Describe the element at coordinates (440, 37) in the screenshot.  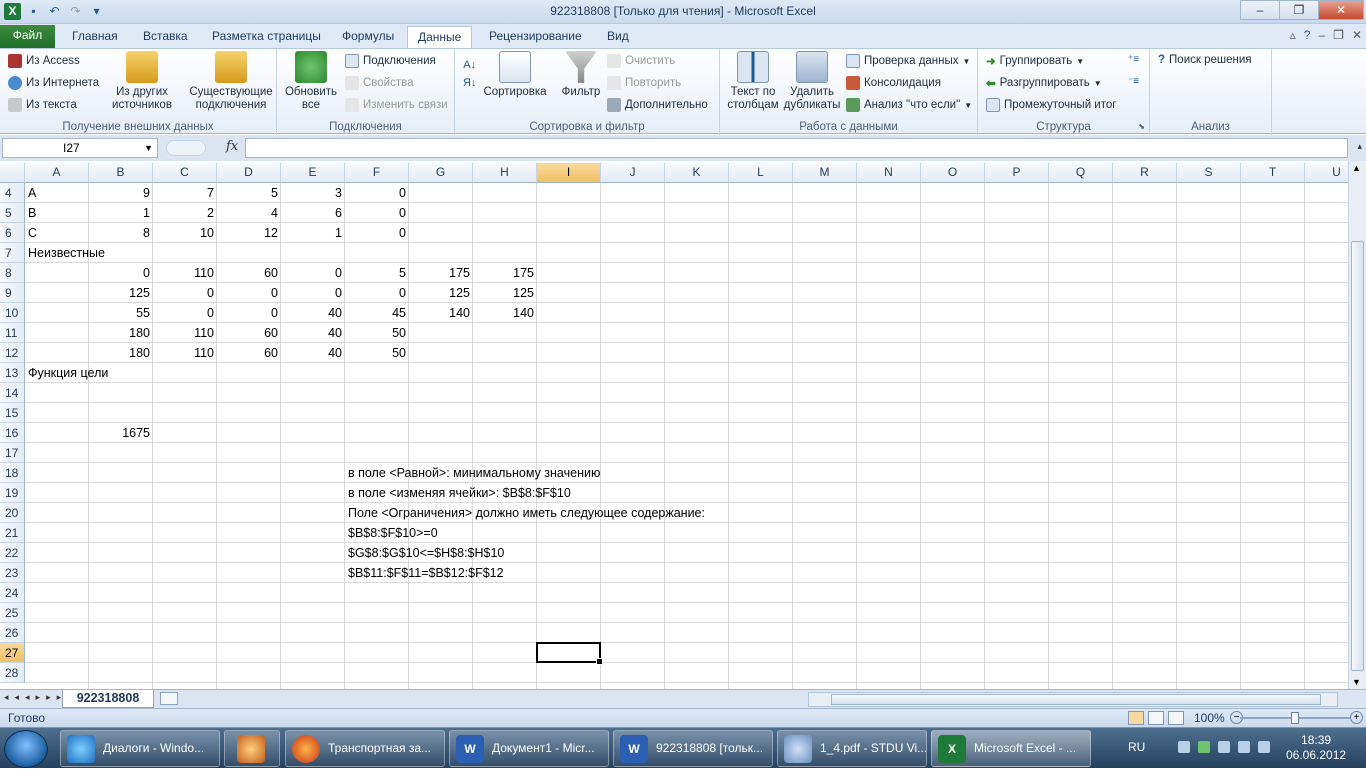
I see `tab-data: Данные` at that location.